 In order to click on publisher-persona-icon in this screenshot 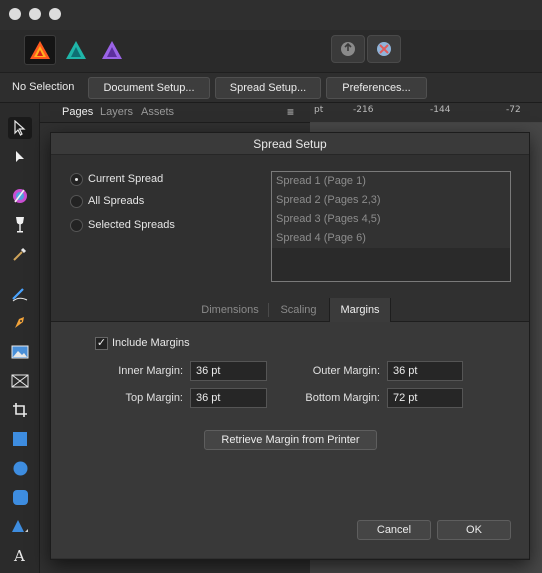, I will do `click(40, 50)`.